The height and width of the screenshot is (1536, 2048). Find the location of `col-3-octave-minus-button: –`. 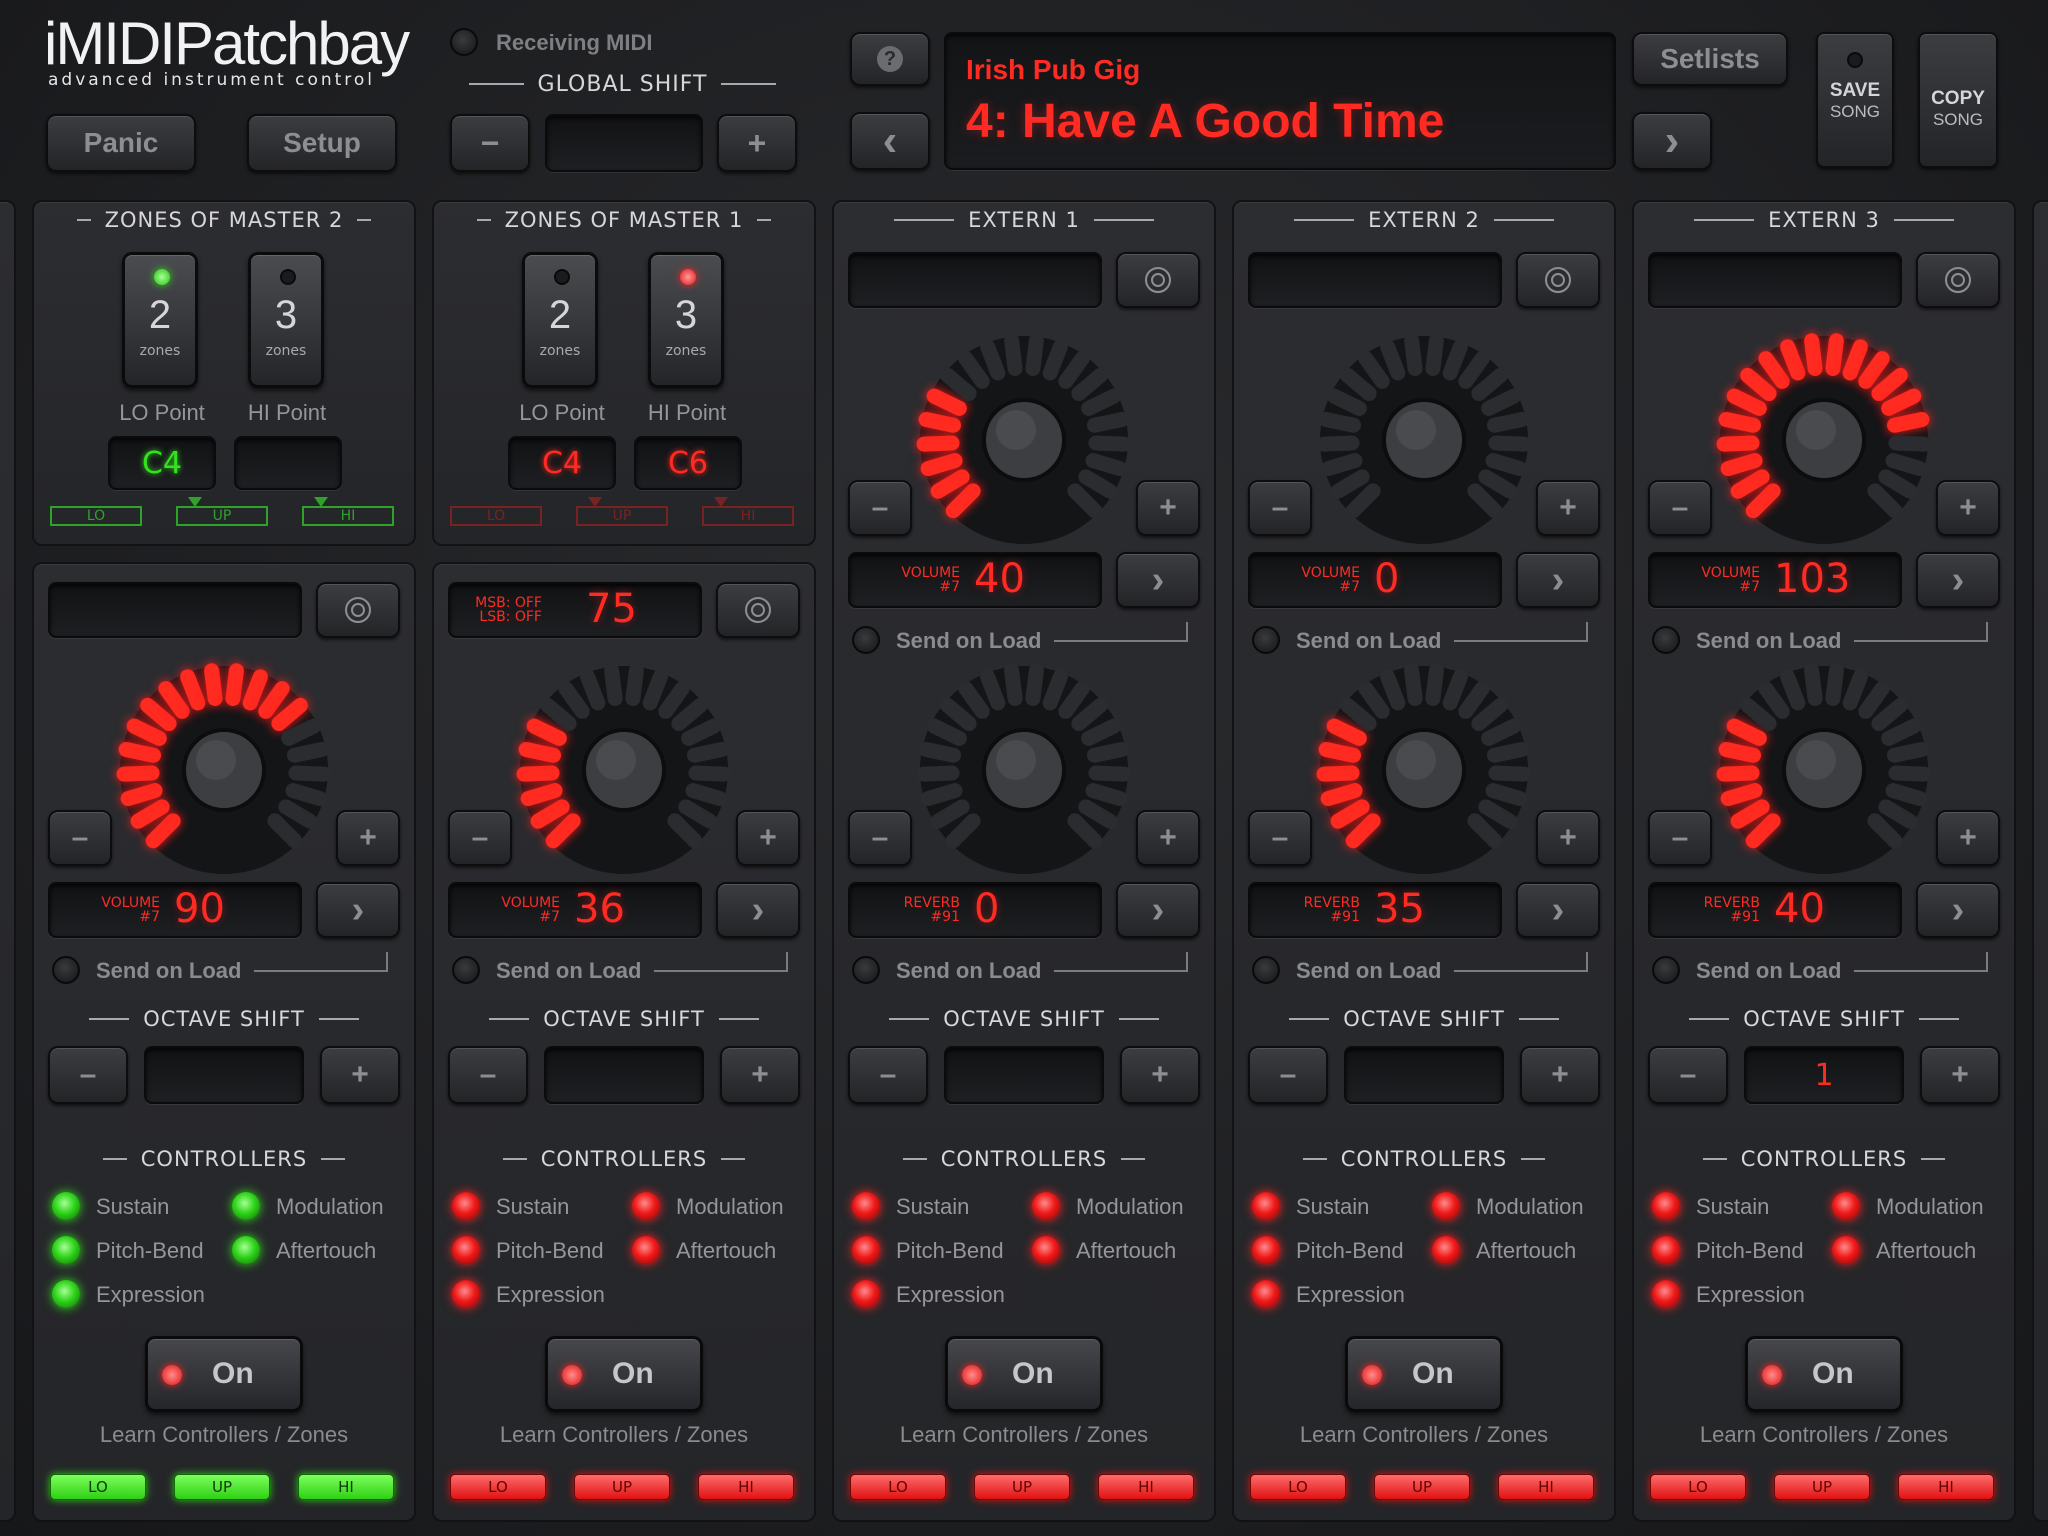

col-3-octave-minus-button: – is located at coordinates (888, 1075).